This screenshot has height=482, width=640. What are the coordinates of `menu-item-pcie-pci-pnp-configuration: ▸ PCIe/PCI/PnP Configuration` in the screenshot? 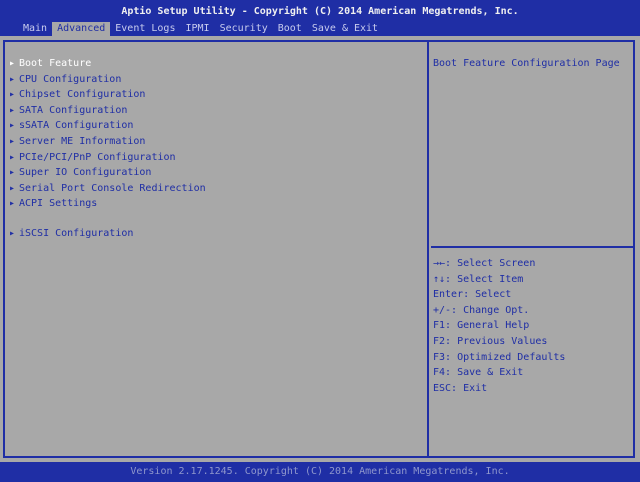 It's located at (107, 158).